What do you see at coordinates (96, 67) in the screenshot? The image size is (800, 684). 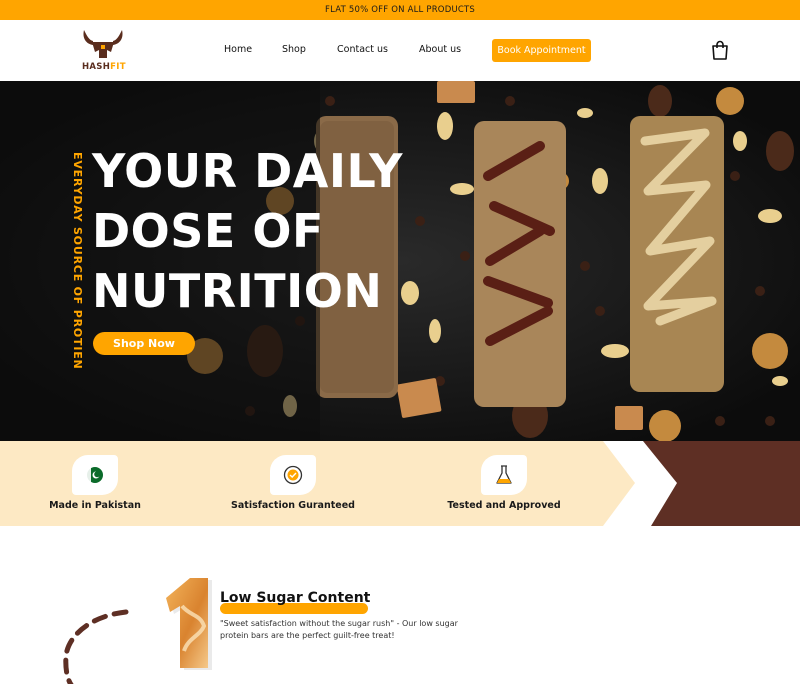 I see `brand-name-part1: HASH` at bounding box center [96, 67].